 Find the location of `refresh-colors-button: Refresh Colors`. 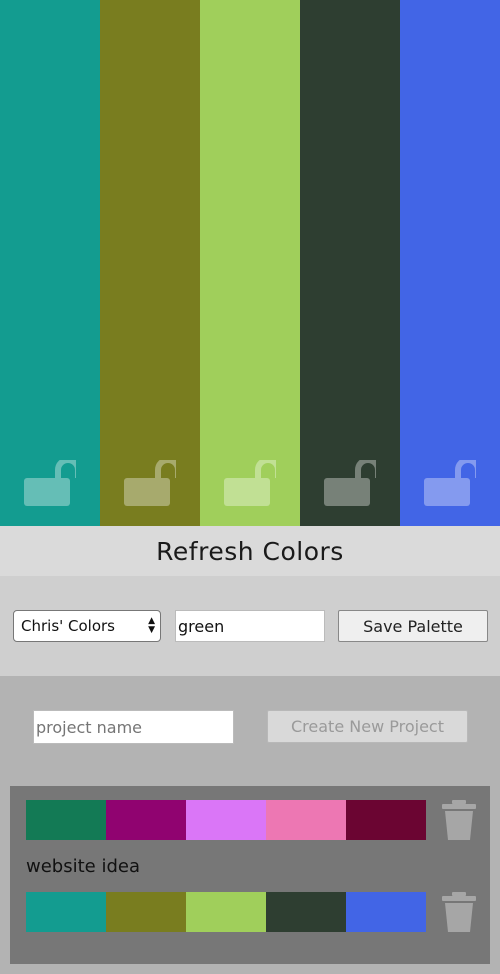

refresh-colors-button: Refresh Colors is located at coordinates (250, 551).